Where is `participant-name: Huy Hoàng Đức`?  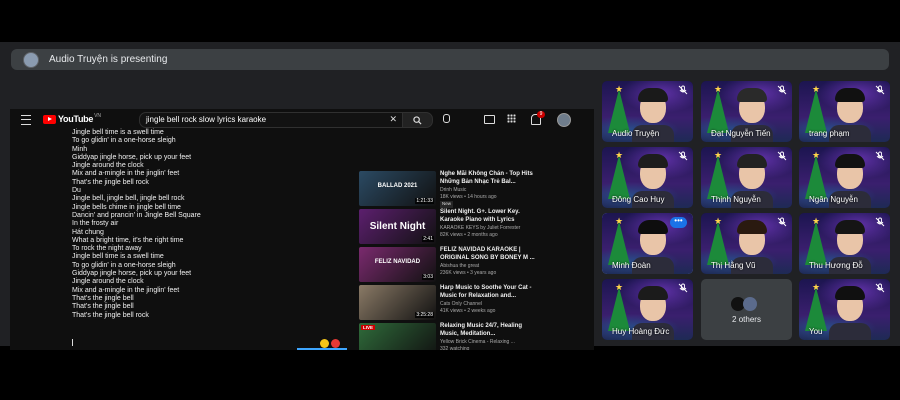 participant-name: Huy Hoàng Đức is located at coordinates (641, 331).